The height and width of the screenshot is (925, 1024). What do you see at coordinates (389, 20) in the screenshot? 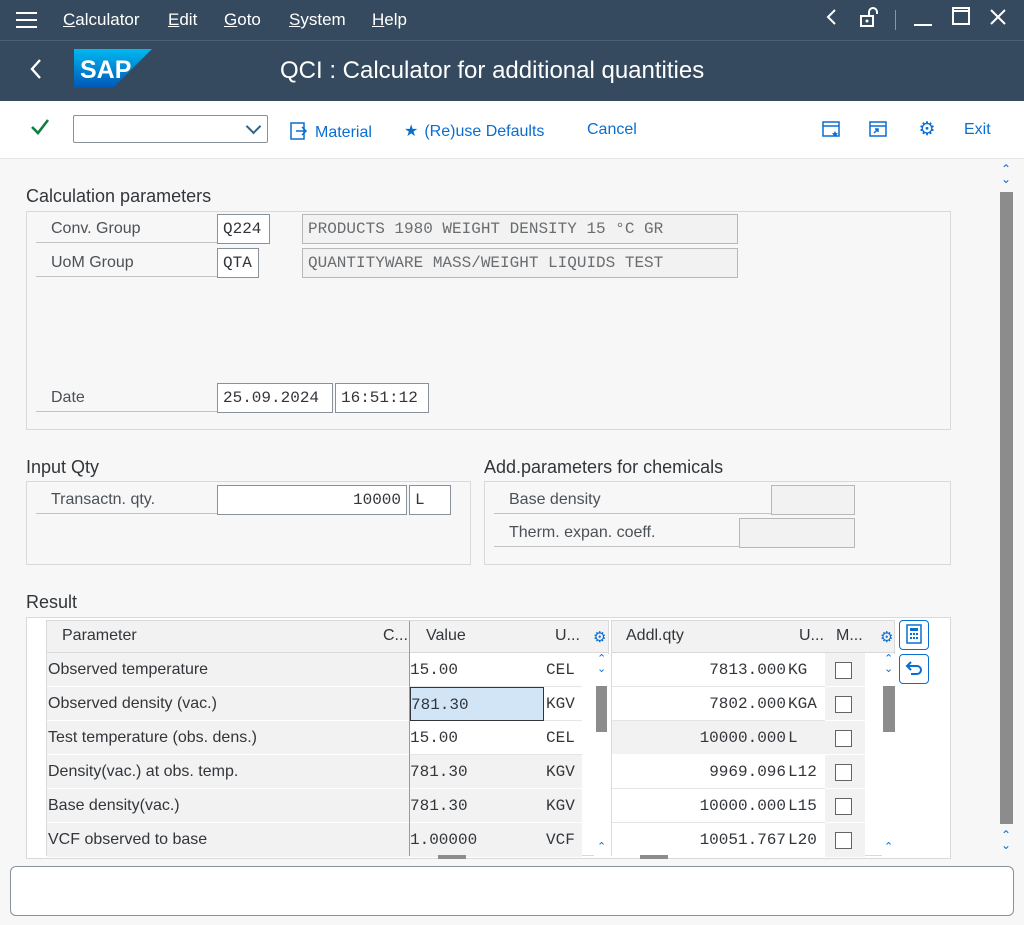
I see `menu-help: Help` at bounding box center [389, 20].